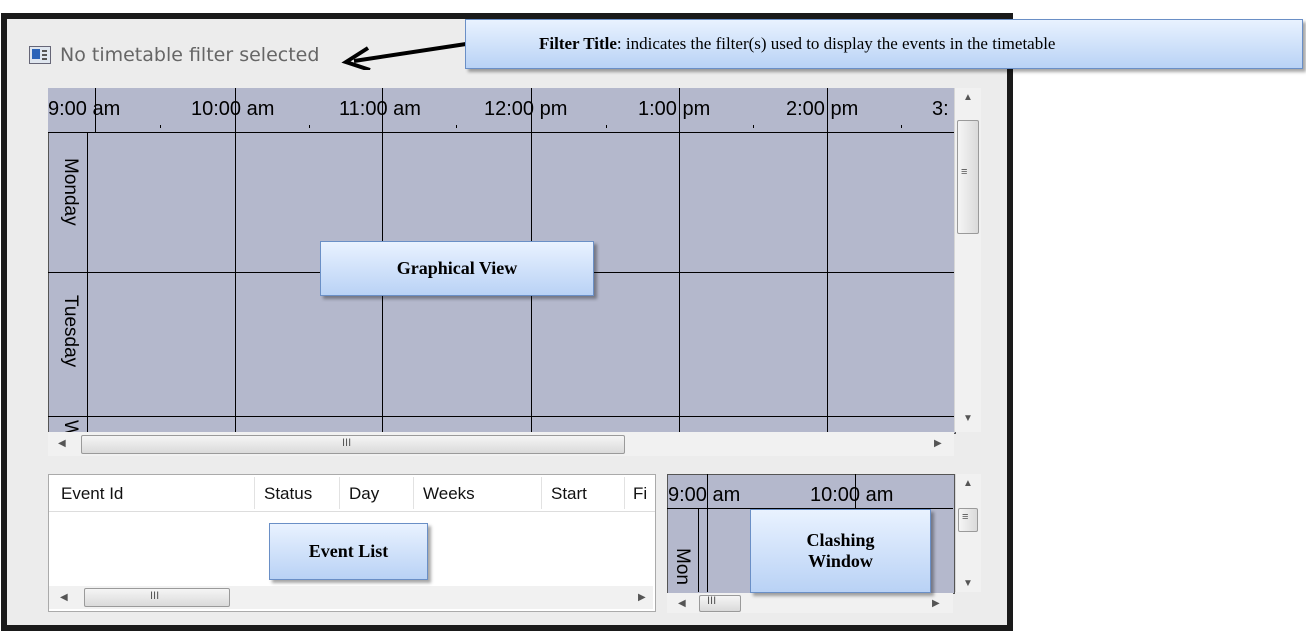 The height and width of the screenshot is (634, 1306). I want to click on callout-arrow-icon, so click(404, 56).